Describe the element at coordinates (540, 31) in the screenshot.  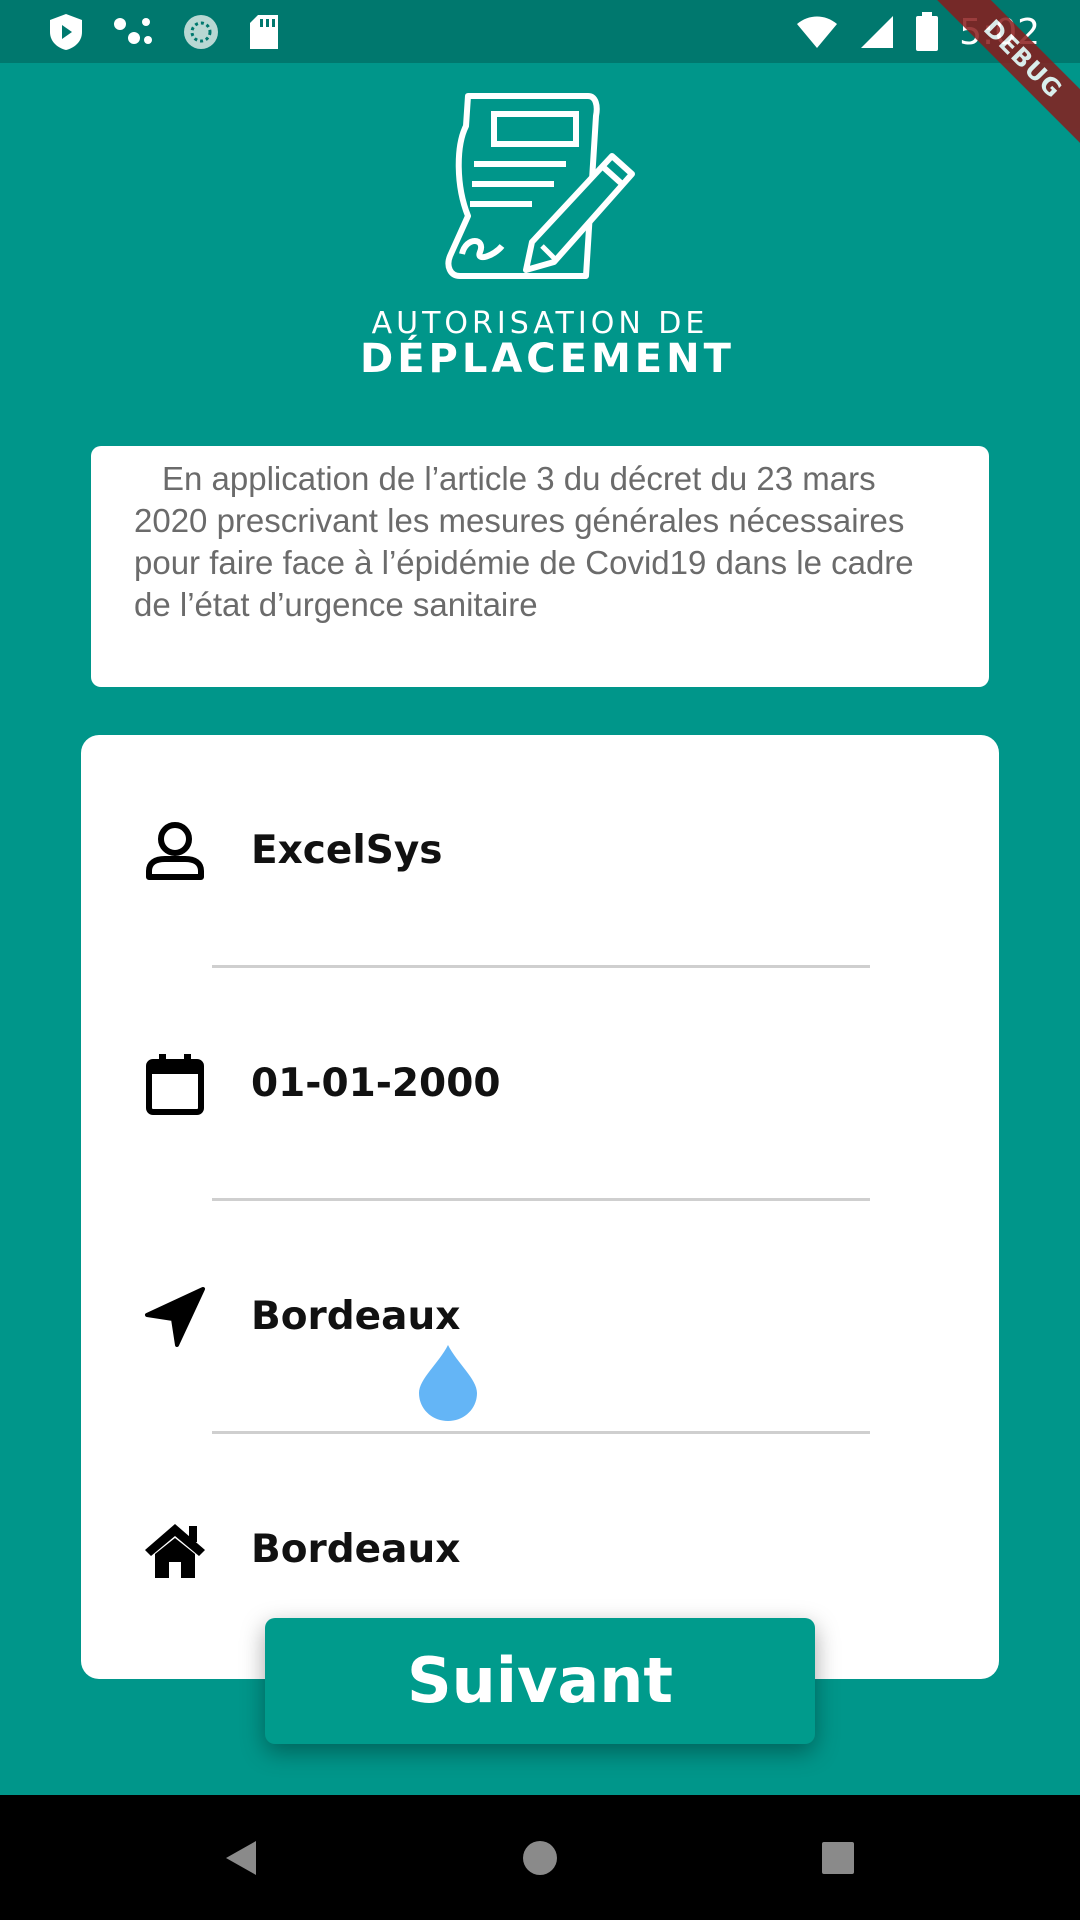
I see `status-bar: 5:02` at that location.